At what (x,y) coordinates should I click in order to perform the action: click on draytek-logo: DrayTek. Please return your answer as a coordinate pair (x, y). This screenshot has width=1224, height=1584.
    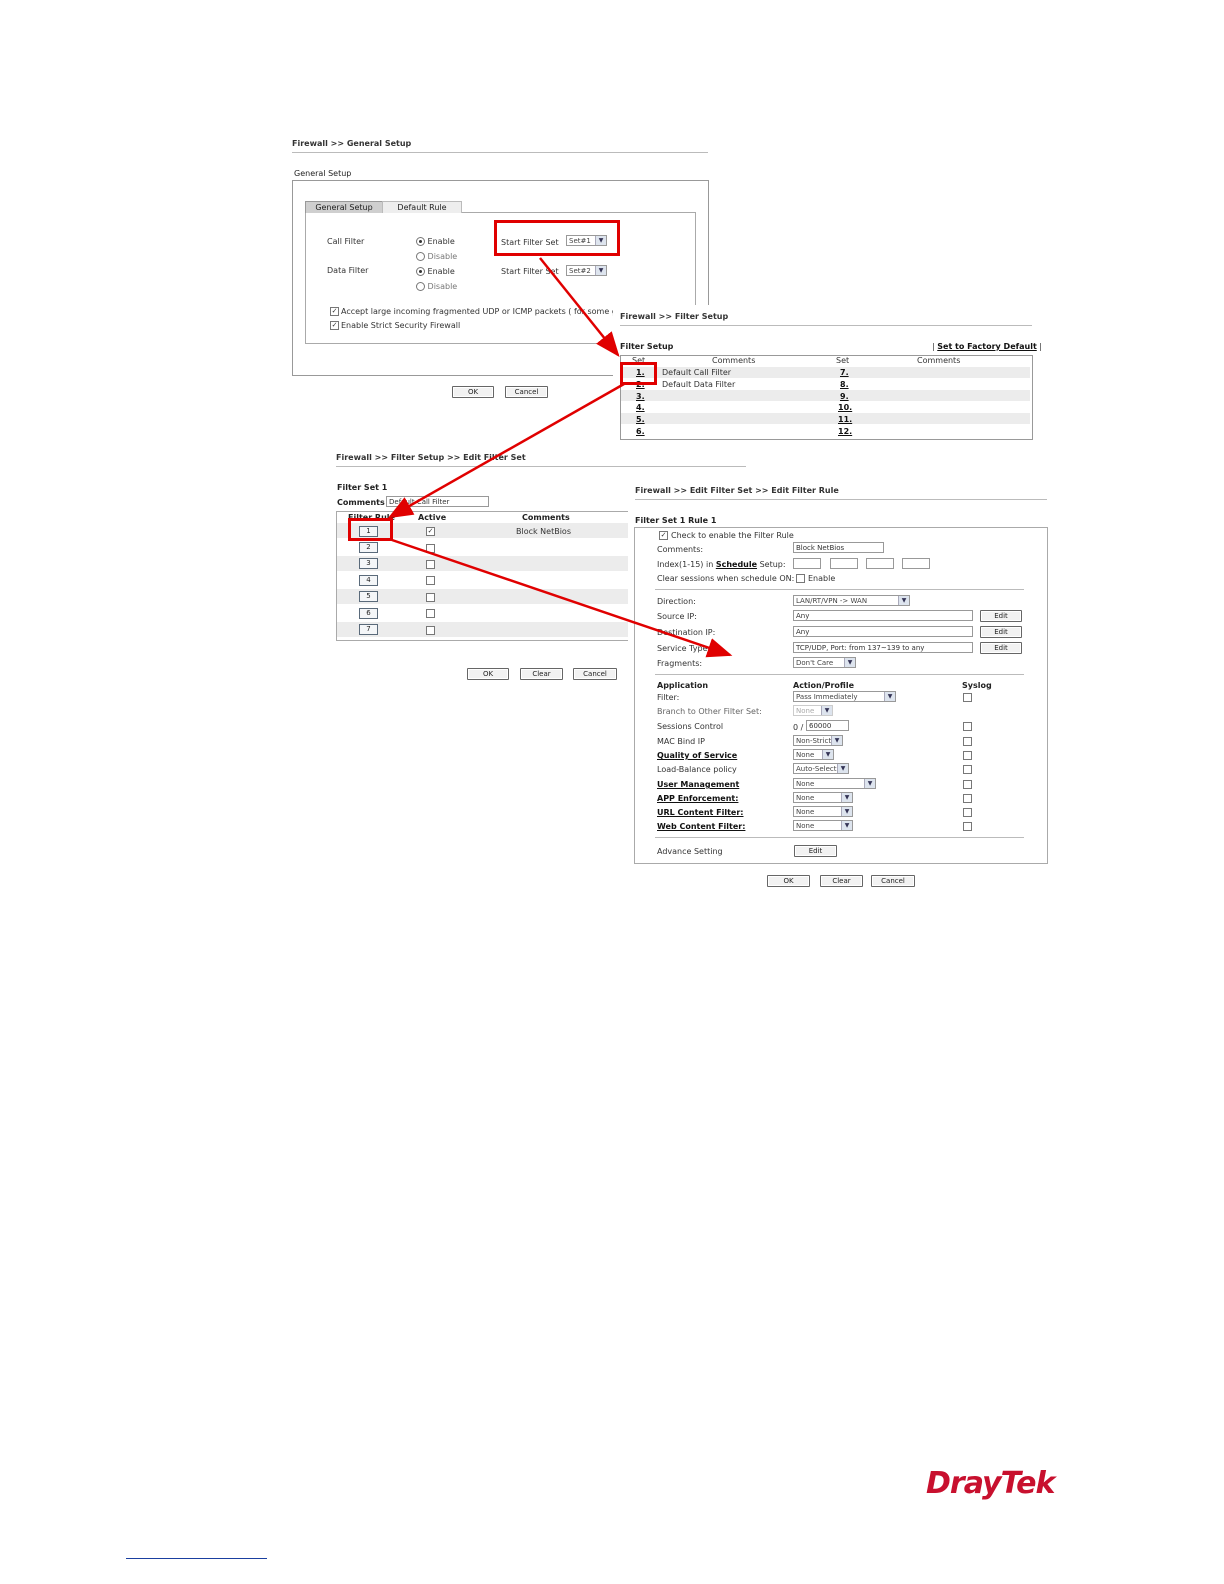
    Looking at the image, I should click on (990, 1483).